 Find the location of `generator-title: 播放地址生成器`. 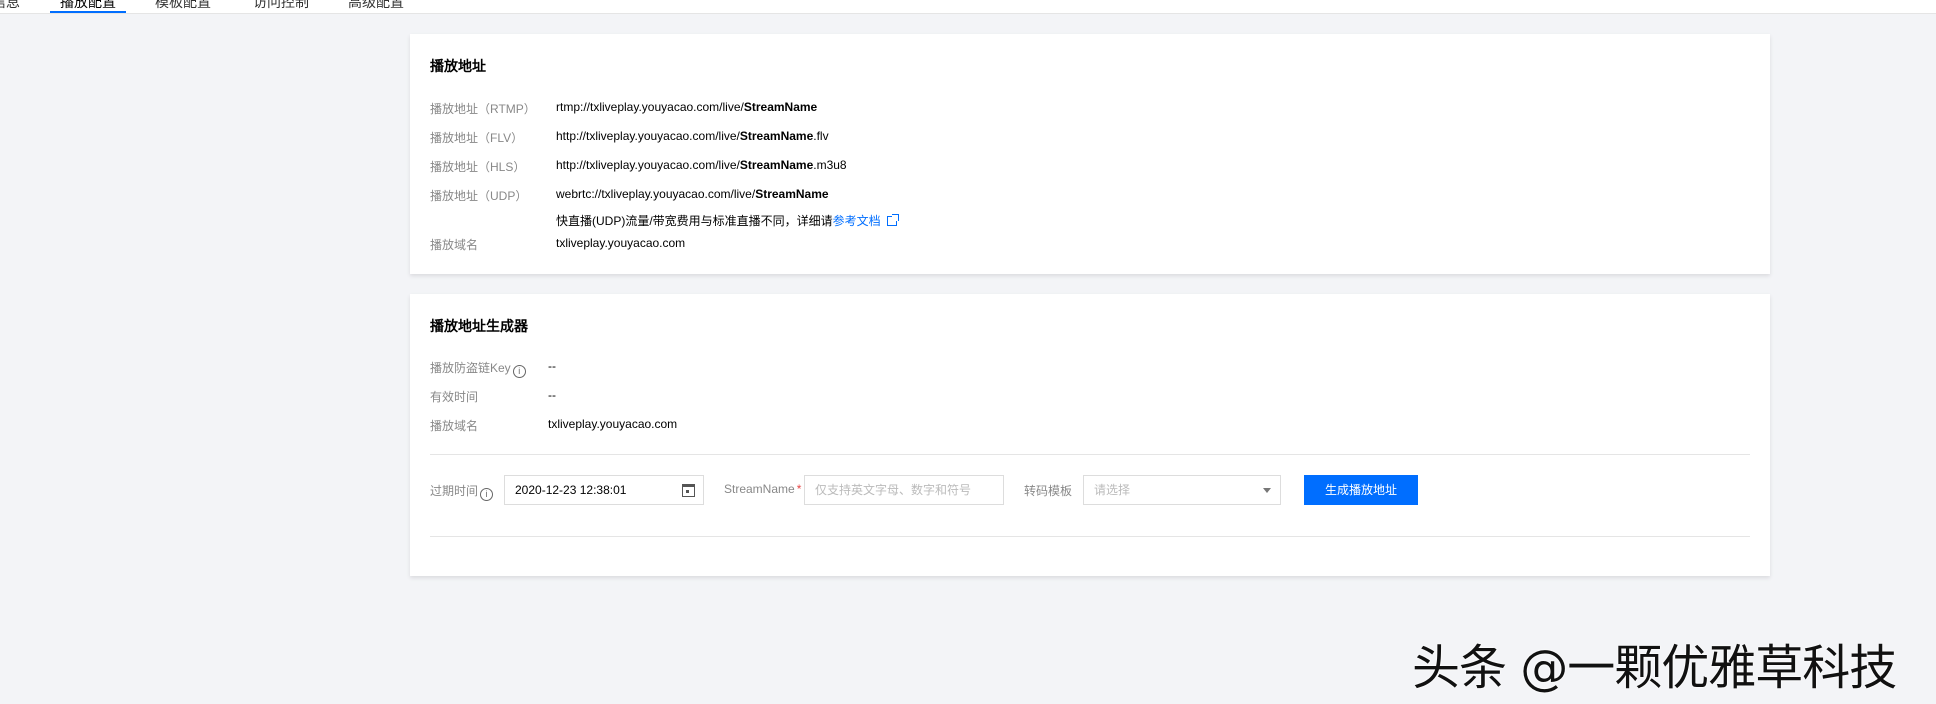

generator-title: 播放地址生成器 is located at coordinates (479, 326).